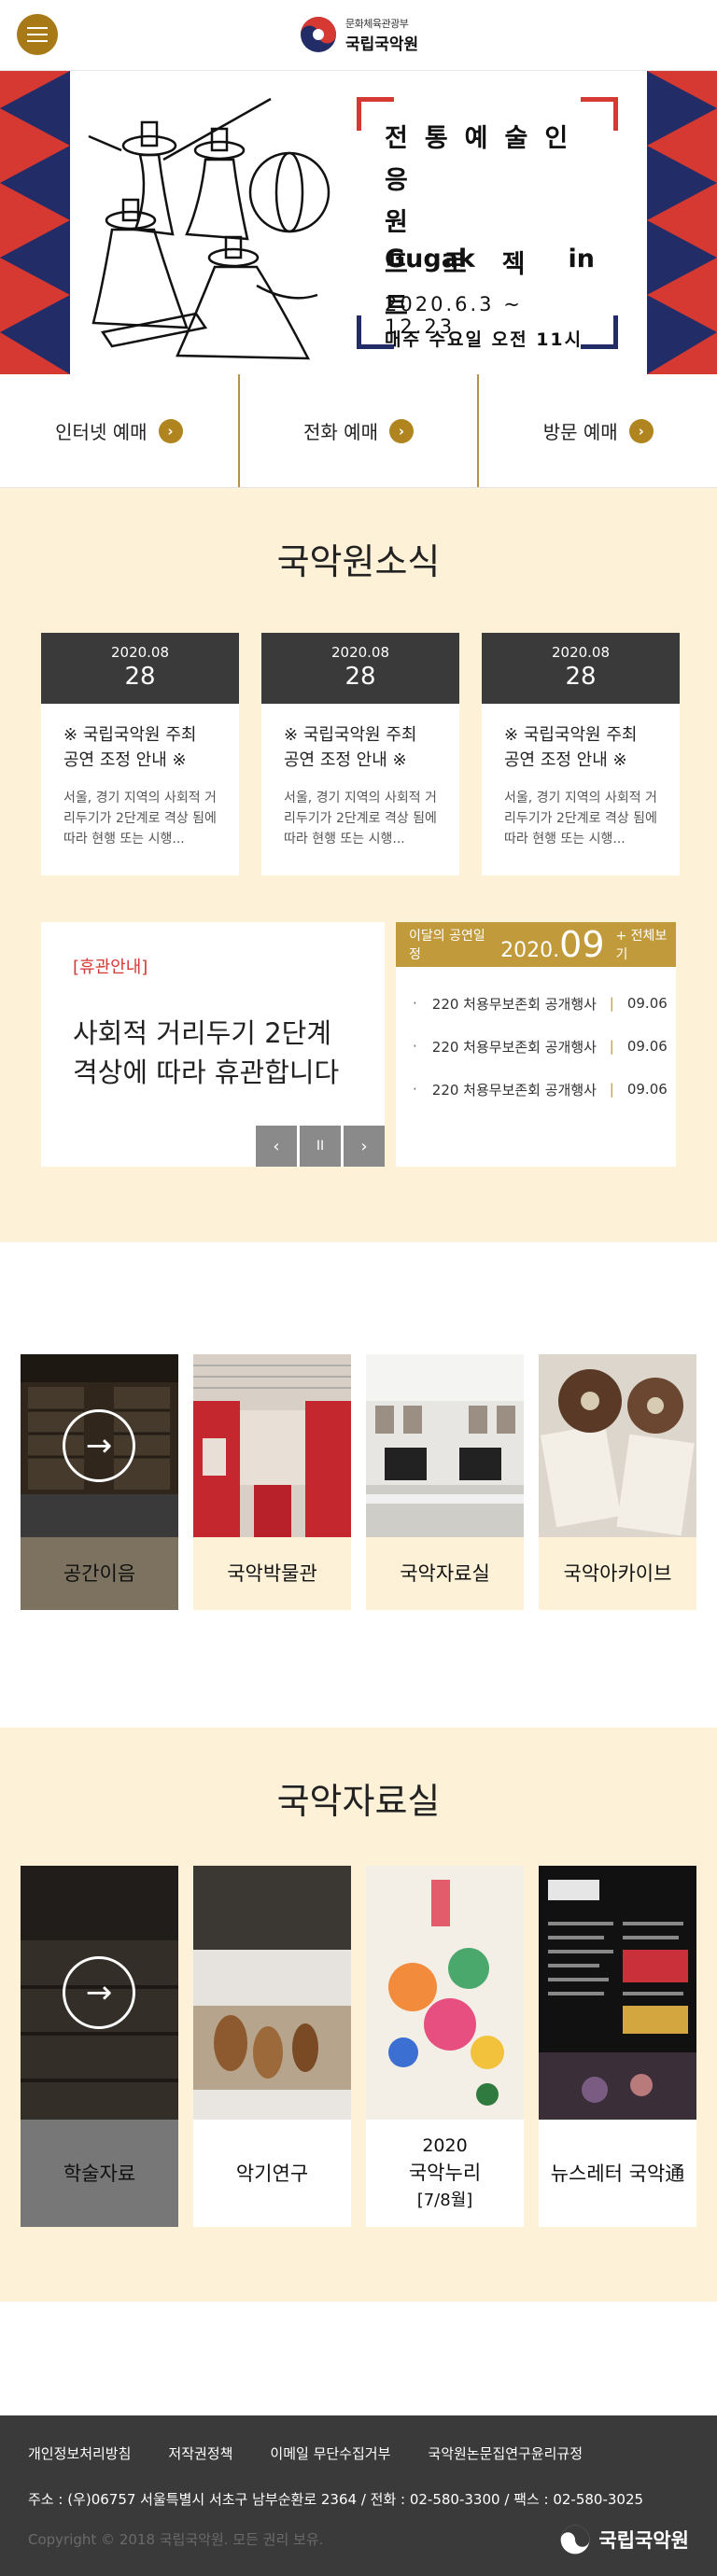 Image resolution: width=717 pixels, height=2576 pixels. Describe the element at coordinates (213, 1044) in the screenshot. I see `notice-banner: [휴관안내] 사회적 거리두기 2단계 격상에 따라 휴관합니다 ‹ II ›` at that location.